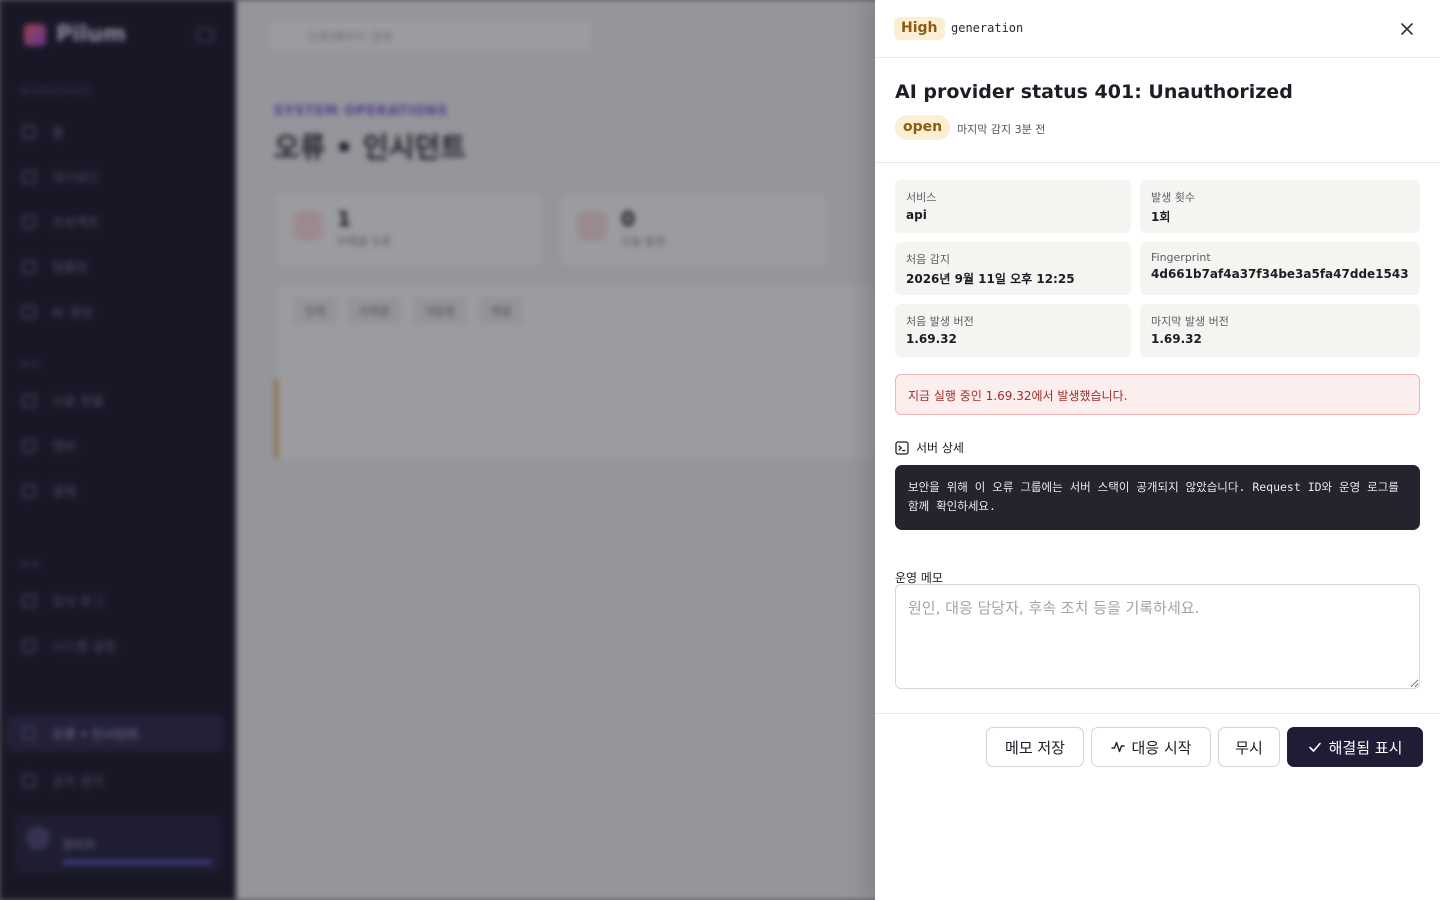 This screenshot has height=900, width=1440. I want to click on detail-first-version: 처음 발생 버전 1.69.32, so click(1013, 330).